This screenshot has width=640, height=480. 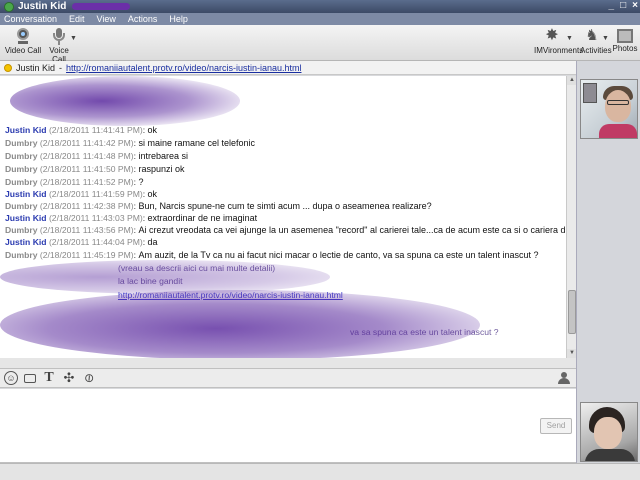 What do you see at coordinates (30, 378) in the screenshot?
I see `bubble-icon` at bounding box center [30, 378].